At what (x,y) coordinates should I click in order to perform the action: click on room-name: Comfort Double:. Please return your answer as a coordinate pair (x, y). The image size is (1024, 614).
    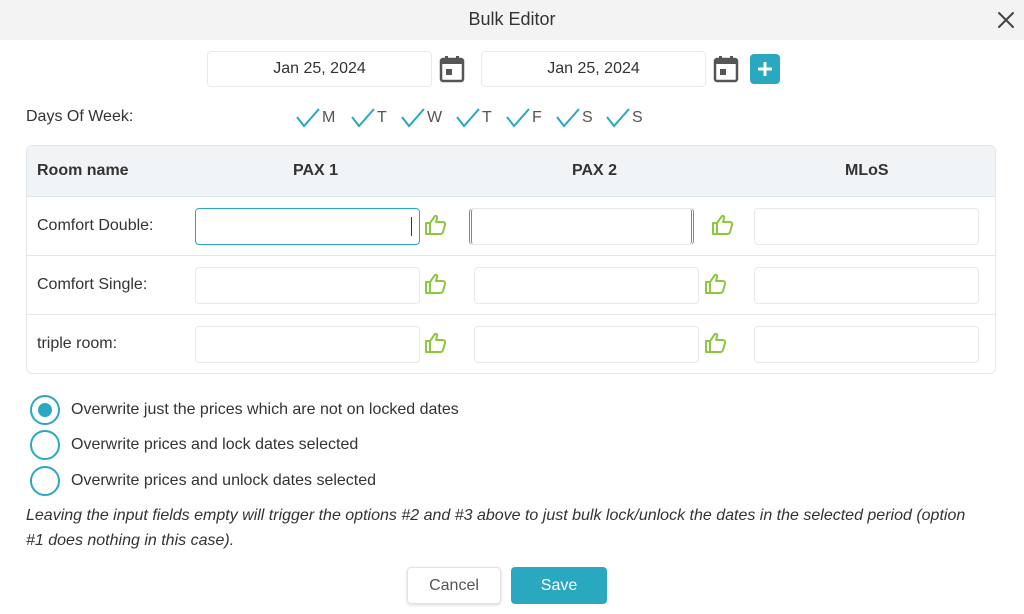
    Looking at the image, I should click on (95, 225).